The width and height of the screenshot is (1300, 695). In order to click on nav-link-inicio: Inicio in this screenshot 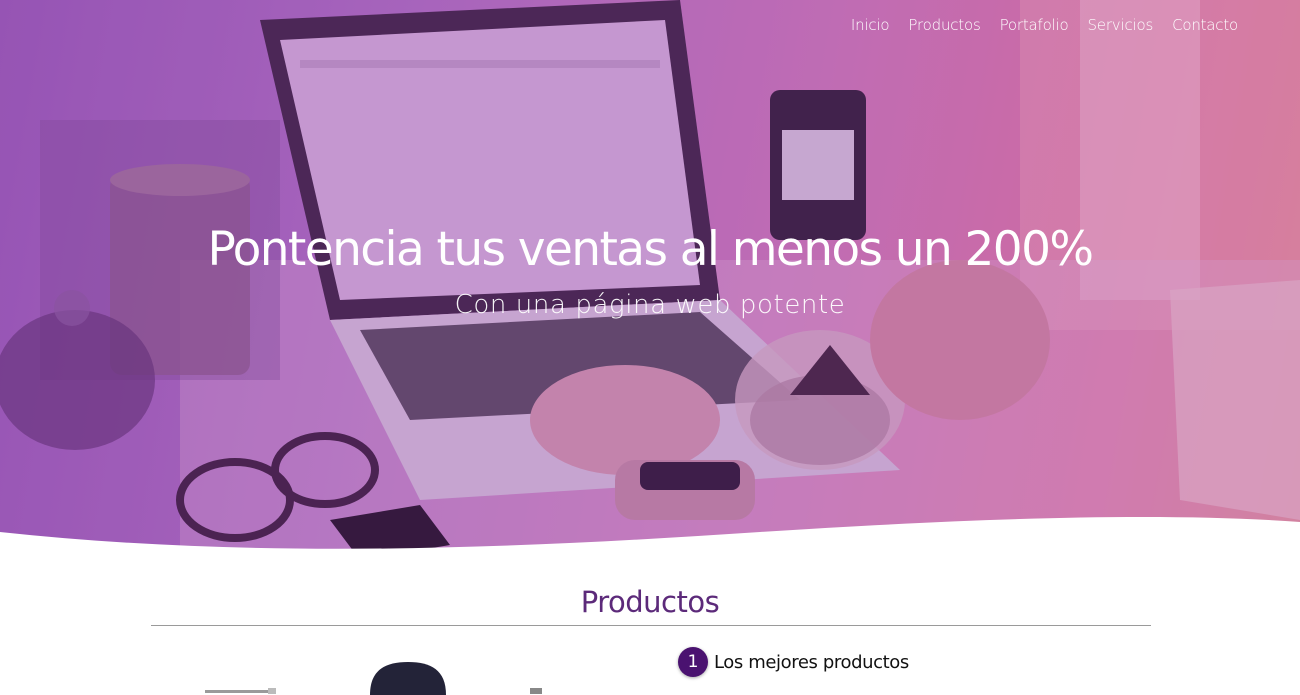, I will do `click(870, 25)`.